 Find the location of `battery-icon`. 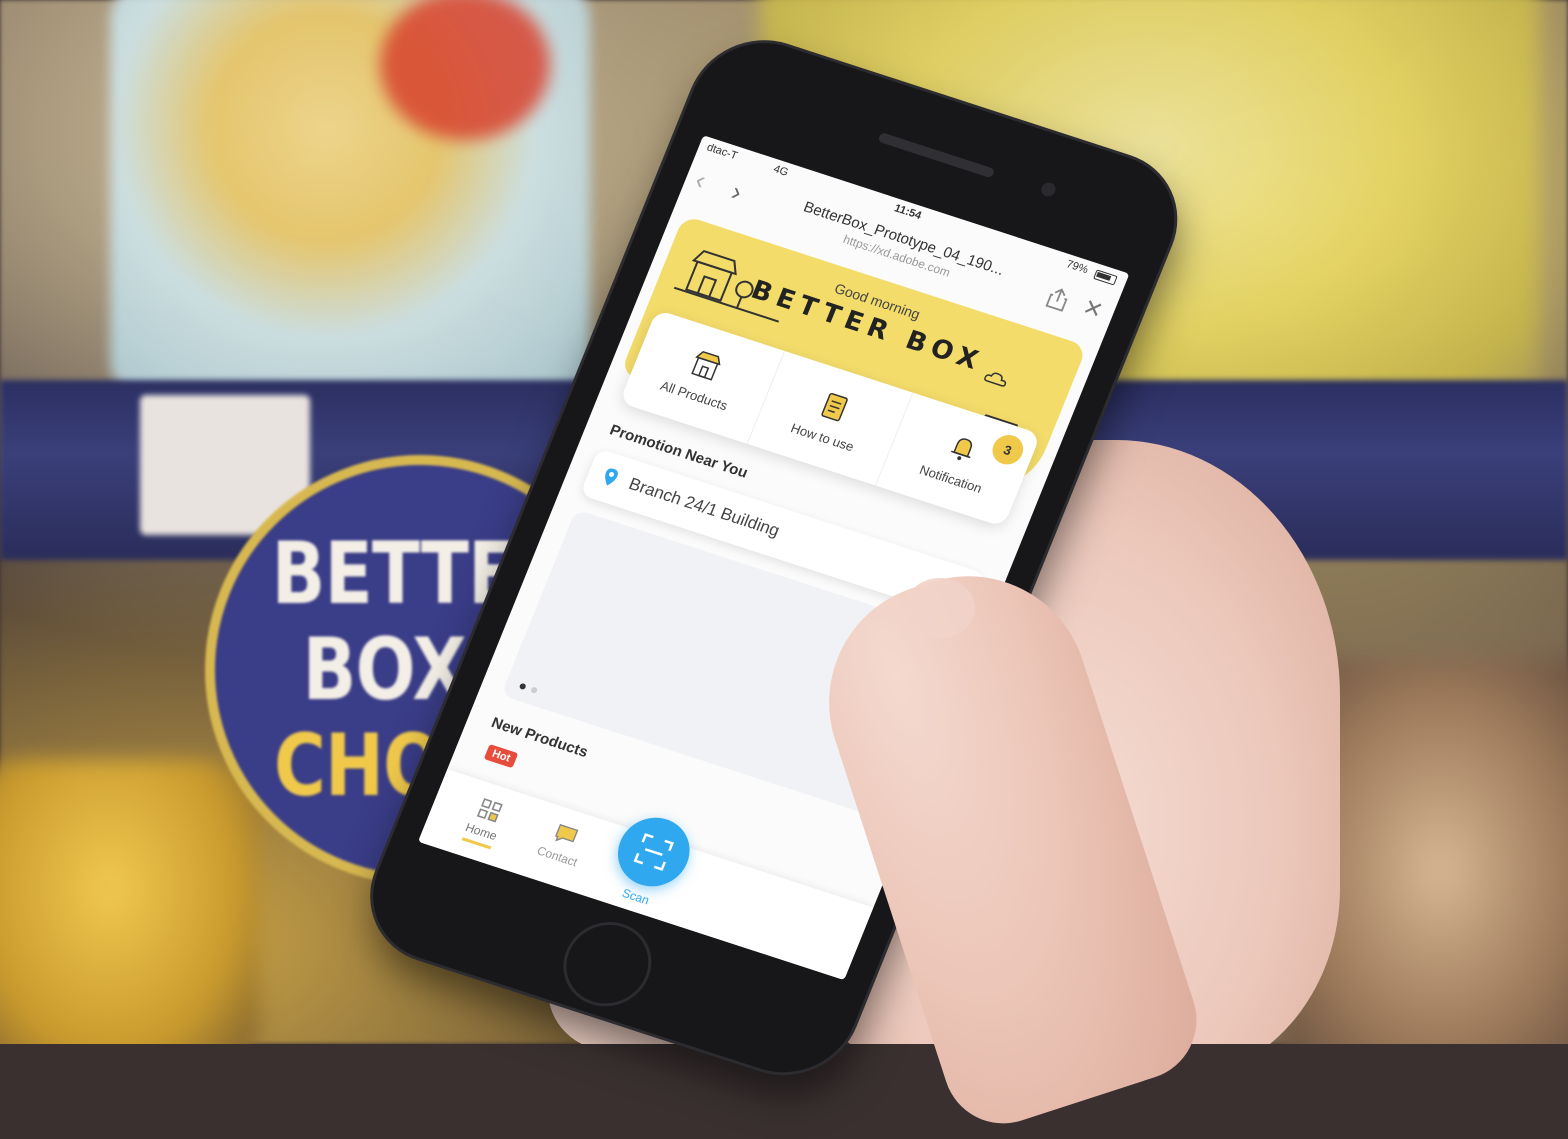

battery-icon is located at coordinates (1105, 277).